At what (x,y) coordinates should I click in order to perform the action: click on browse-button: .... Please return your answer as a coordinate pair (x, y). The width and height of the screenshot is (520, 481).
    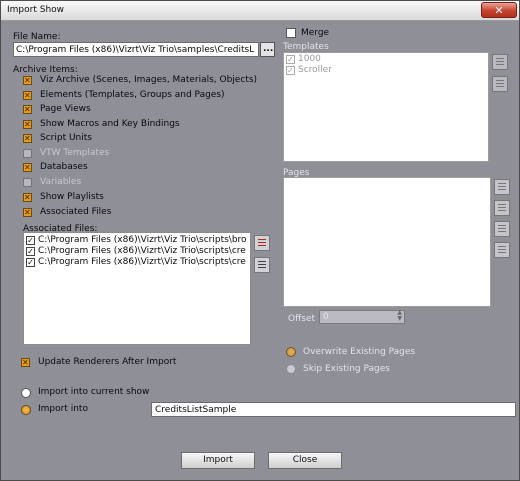
    Looking at the image, I should click on (267, 49).